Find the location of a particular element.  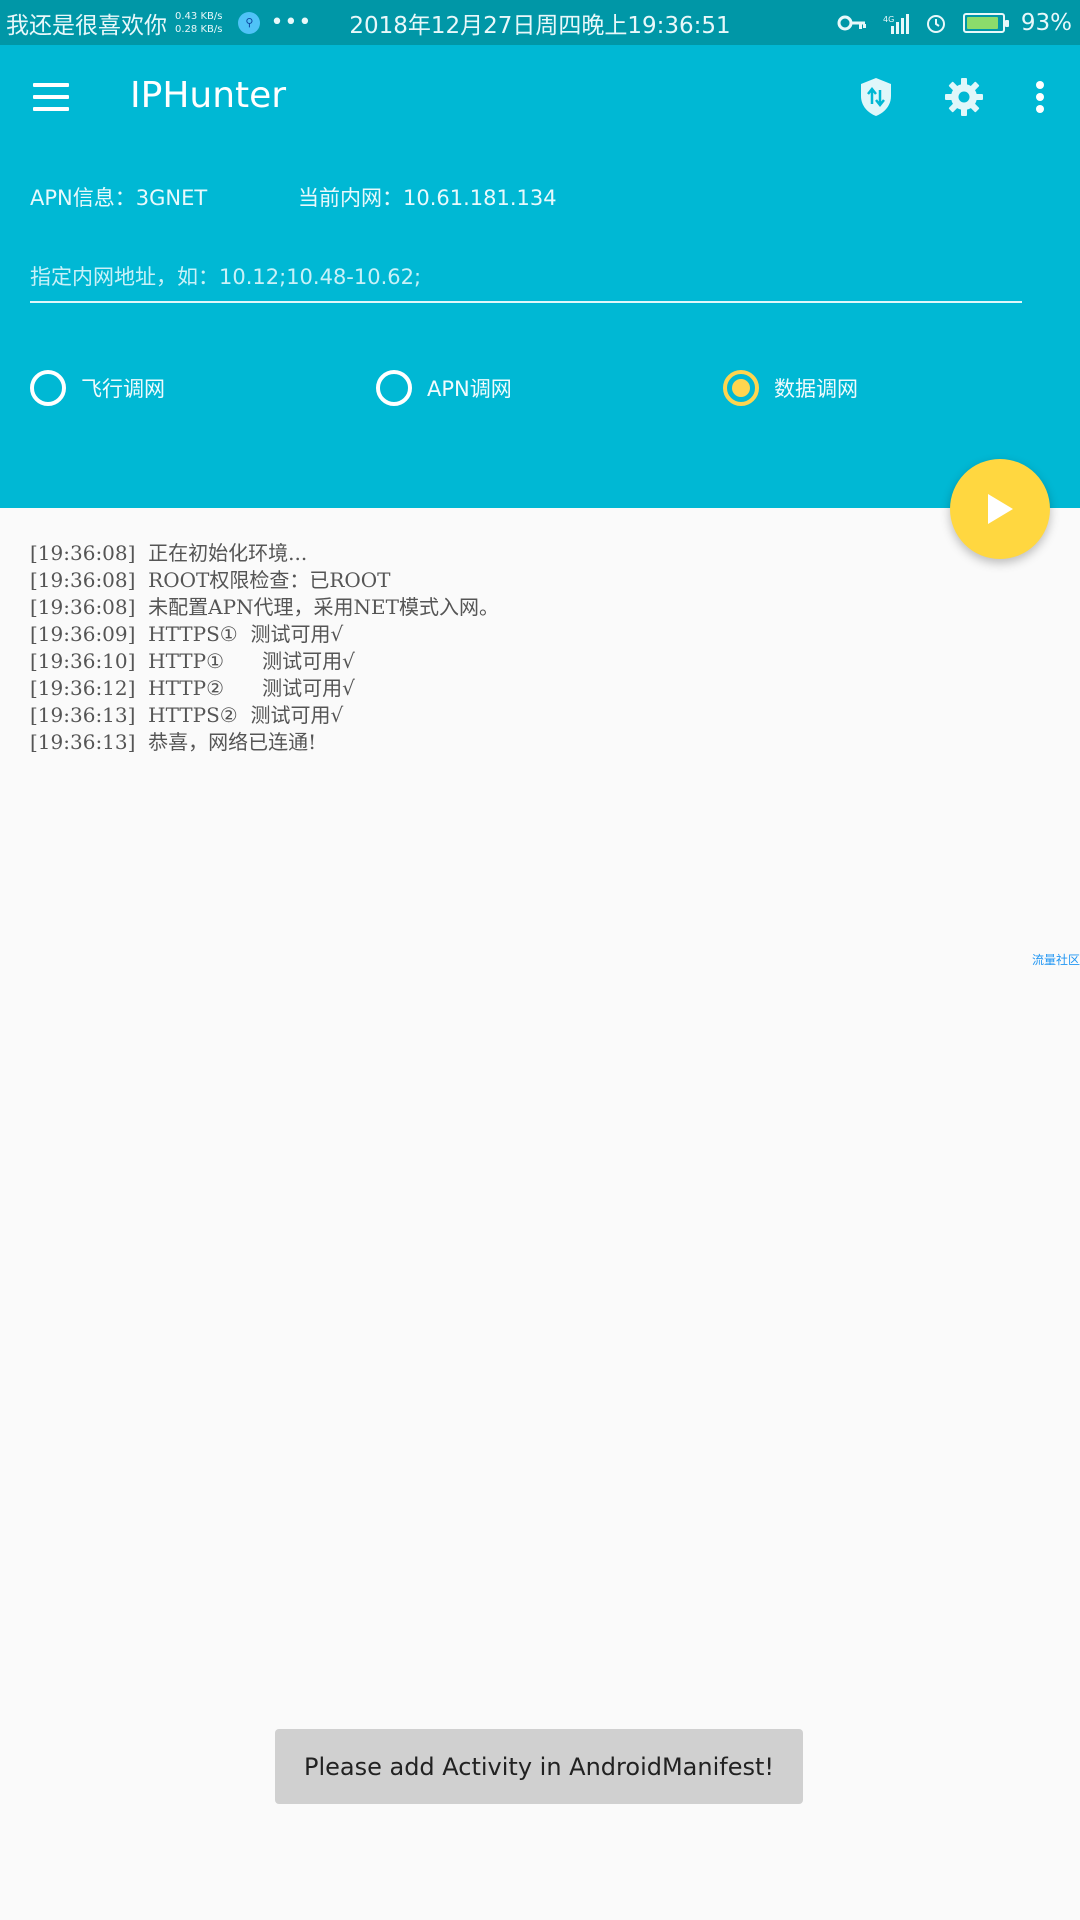

radio-label: APN调网 is located at coordinates (469, 389).